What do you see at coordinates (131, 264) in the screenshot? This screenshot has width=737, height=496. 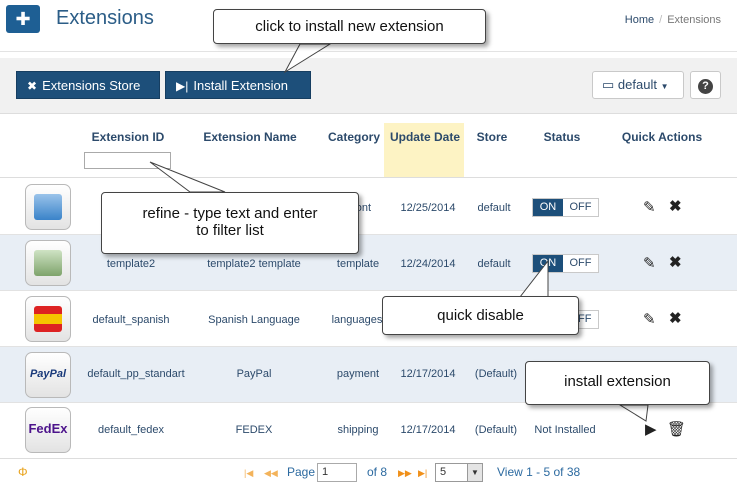 I see `extension-id-cell: template2` at bounding box center [131, 264].